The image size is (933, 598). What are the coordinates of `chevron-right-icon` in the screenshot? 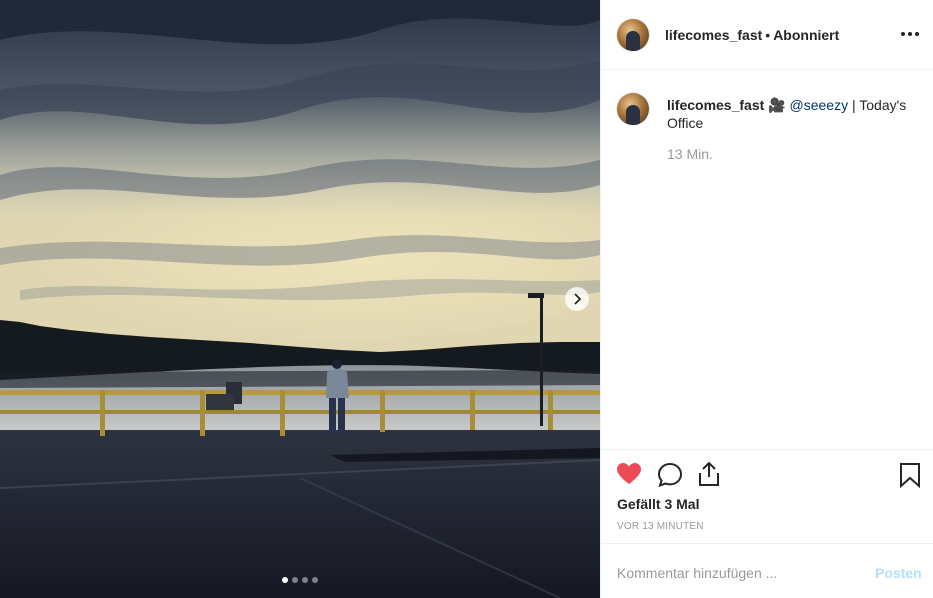 It's located at (578, 299).